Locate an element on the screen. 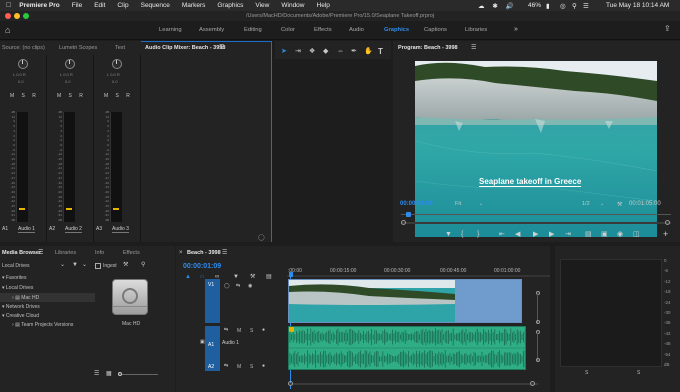 This screenshot has height=392, width=680. ripple-edit-tool-icon: ❖ is located at coordinates (312, 51).